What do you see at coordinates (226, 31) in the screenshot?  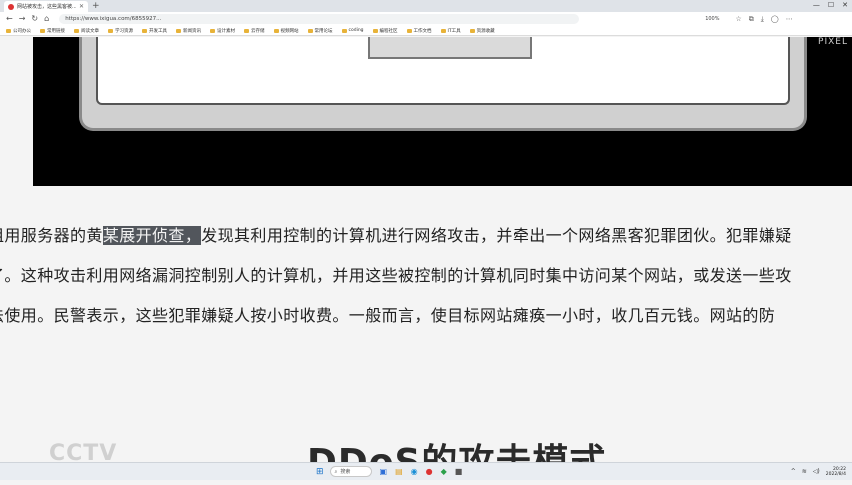 I see `bookmark-label: 设计素材` at bounding box center [226, 31].